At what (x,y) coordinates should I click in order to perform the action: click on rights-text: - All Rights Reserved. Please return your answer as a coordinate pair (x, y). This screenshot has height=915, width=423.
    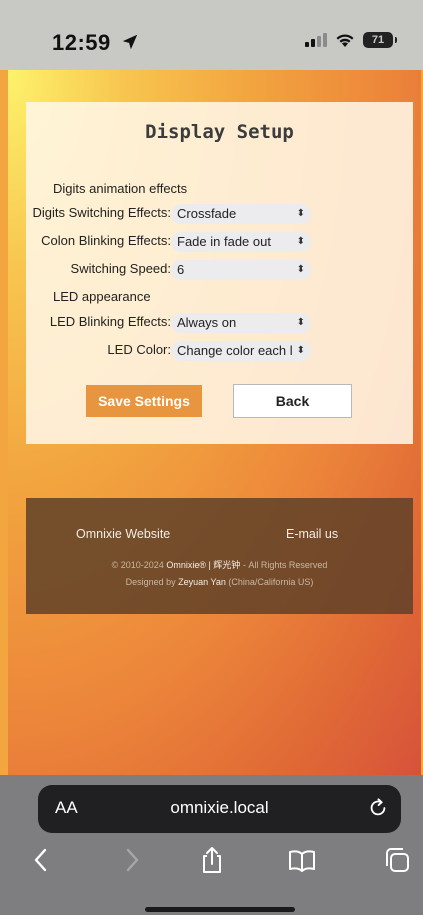
    Looking at the image, I should click on (285, 565).